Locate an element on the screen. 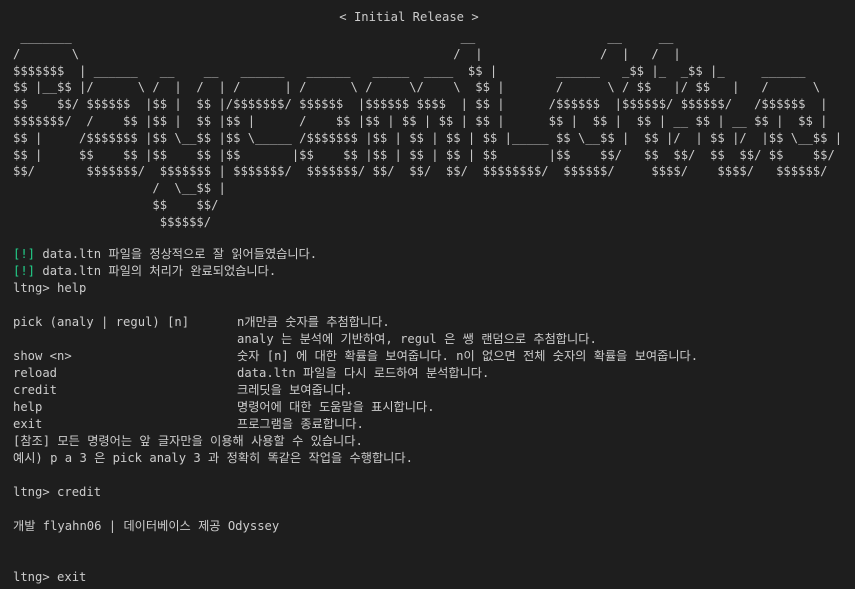  release-title: < Initial Release > is located at coordinates (409, 17).